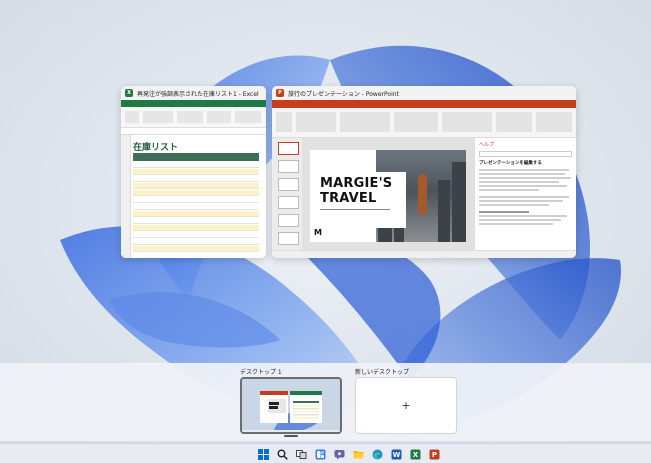 Image resolution: width=651 pixels, height=463 pixels. What do you see at coordinates (348, 198) in the screenshot?
I see `slide-title-line2: TRAVEL` at bounding box center [348, 198].